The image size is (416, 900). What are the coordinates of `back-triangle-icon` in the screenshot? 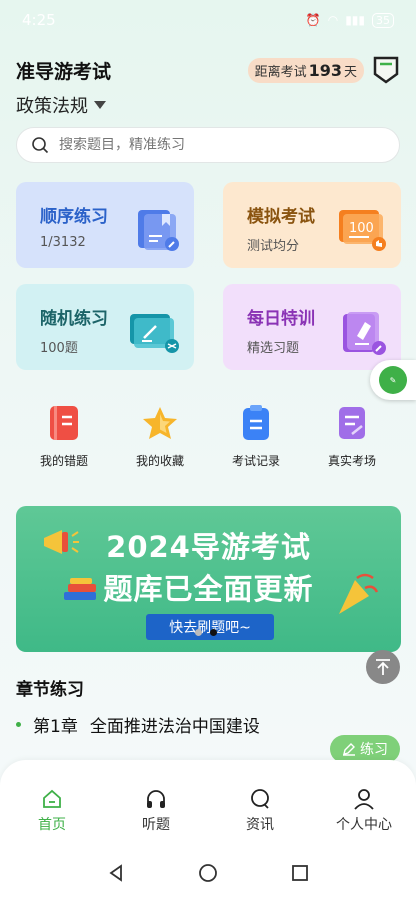 It's located at (116, 873).